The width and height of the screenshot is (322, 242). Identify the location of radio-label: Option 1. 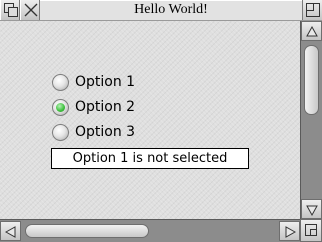
(105, 82).